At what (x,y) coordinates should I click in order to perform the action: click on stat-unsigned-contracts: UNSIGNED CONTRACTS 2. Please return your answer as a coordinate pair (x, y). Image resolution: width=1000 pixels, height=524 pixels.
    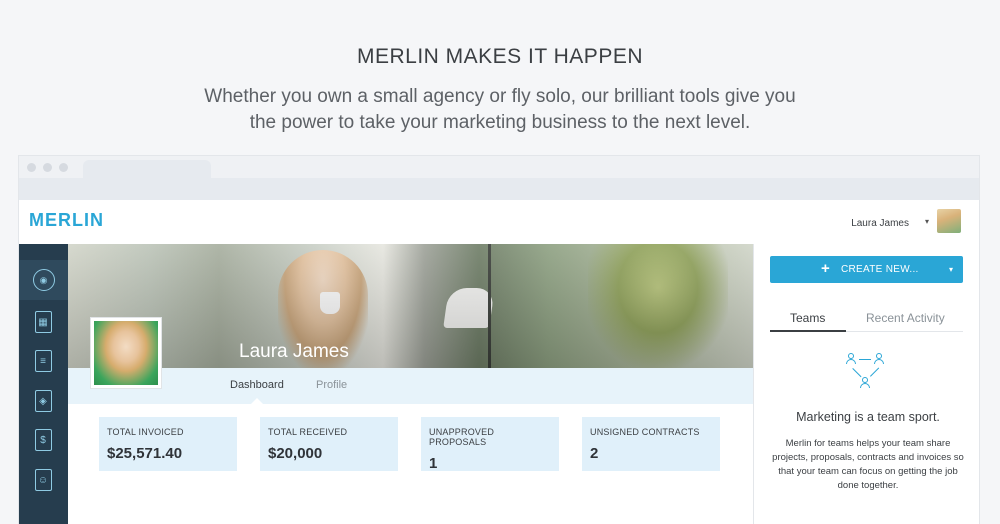
    Looking at the image, I should click on (651, 444).